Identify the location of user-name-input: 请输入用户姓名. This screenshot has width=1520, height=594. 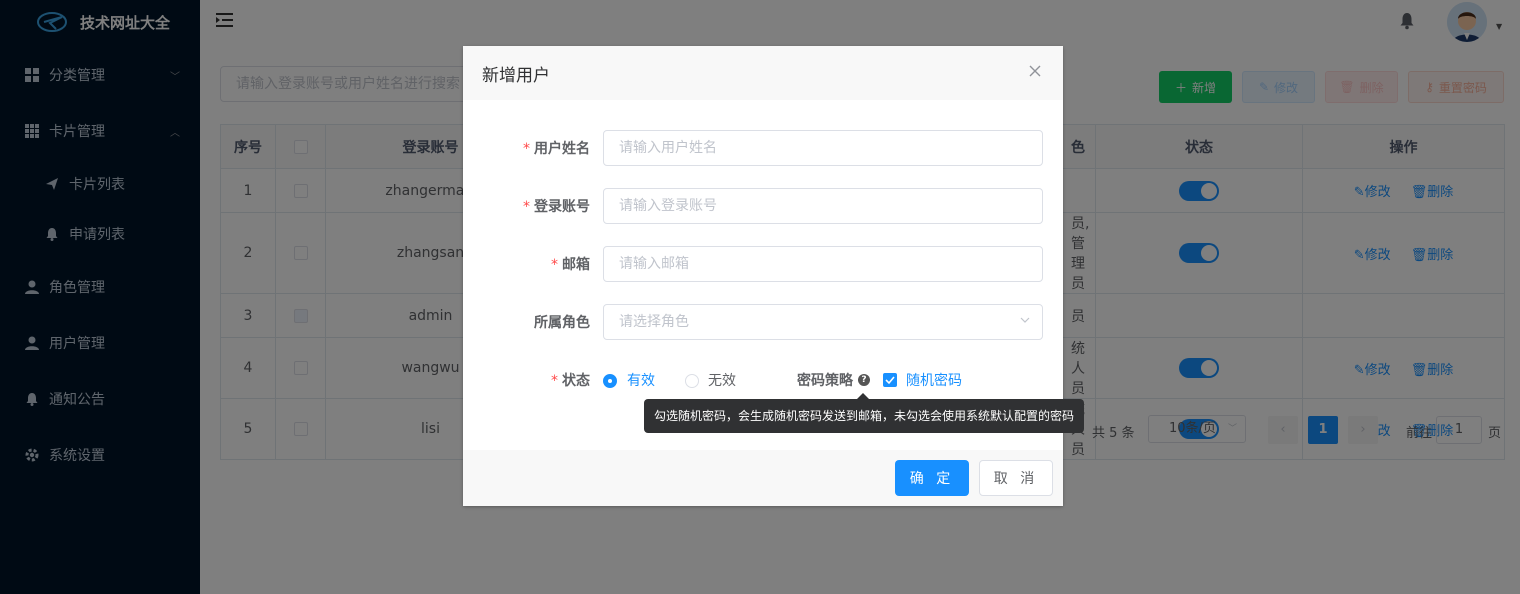
(823, 148).